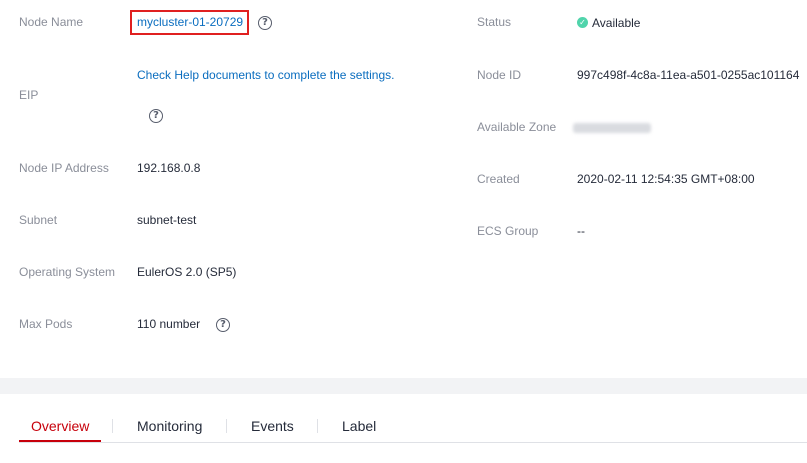 This screenshot has height=463, width=807. Describe the element at coordinates (60, 426) in the screenshot. I see `tab-overview: Overview` at that location.